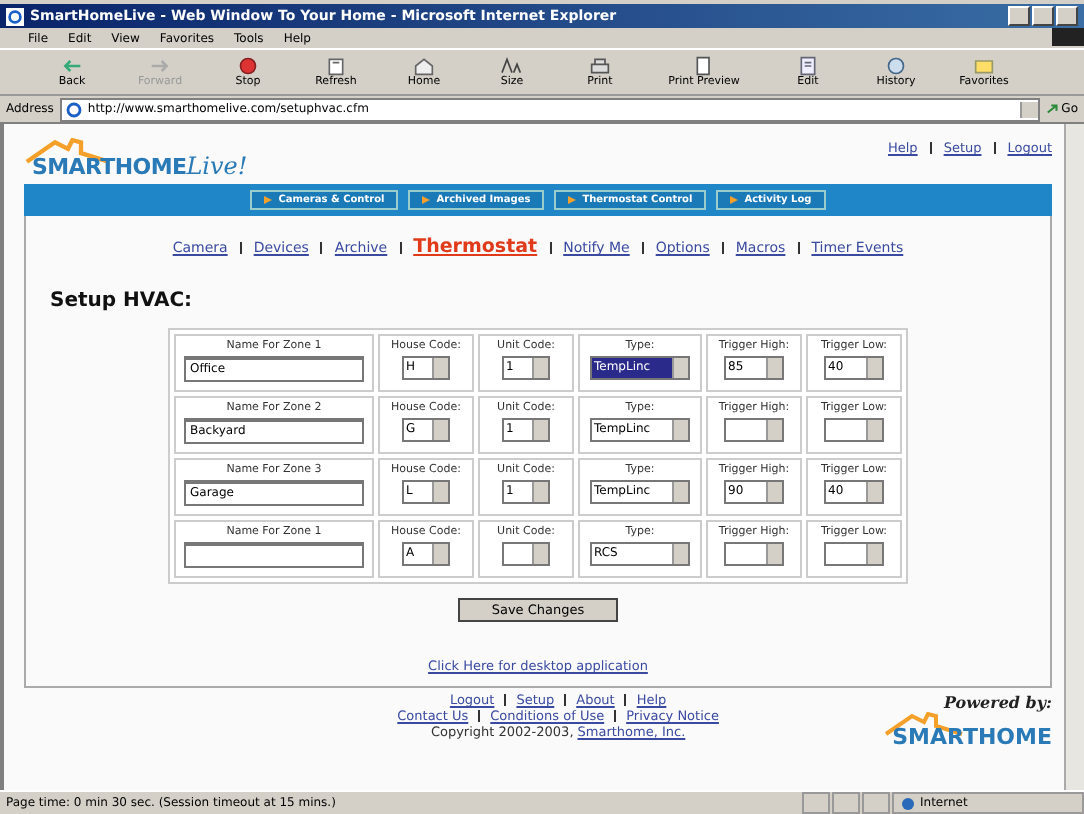 The width and height of the screenshot is (1084, 814). Describe the element at coordinates (1074, 457) in the screenshot. I see `scrollbar` at that location.